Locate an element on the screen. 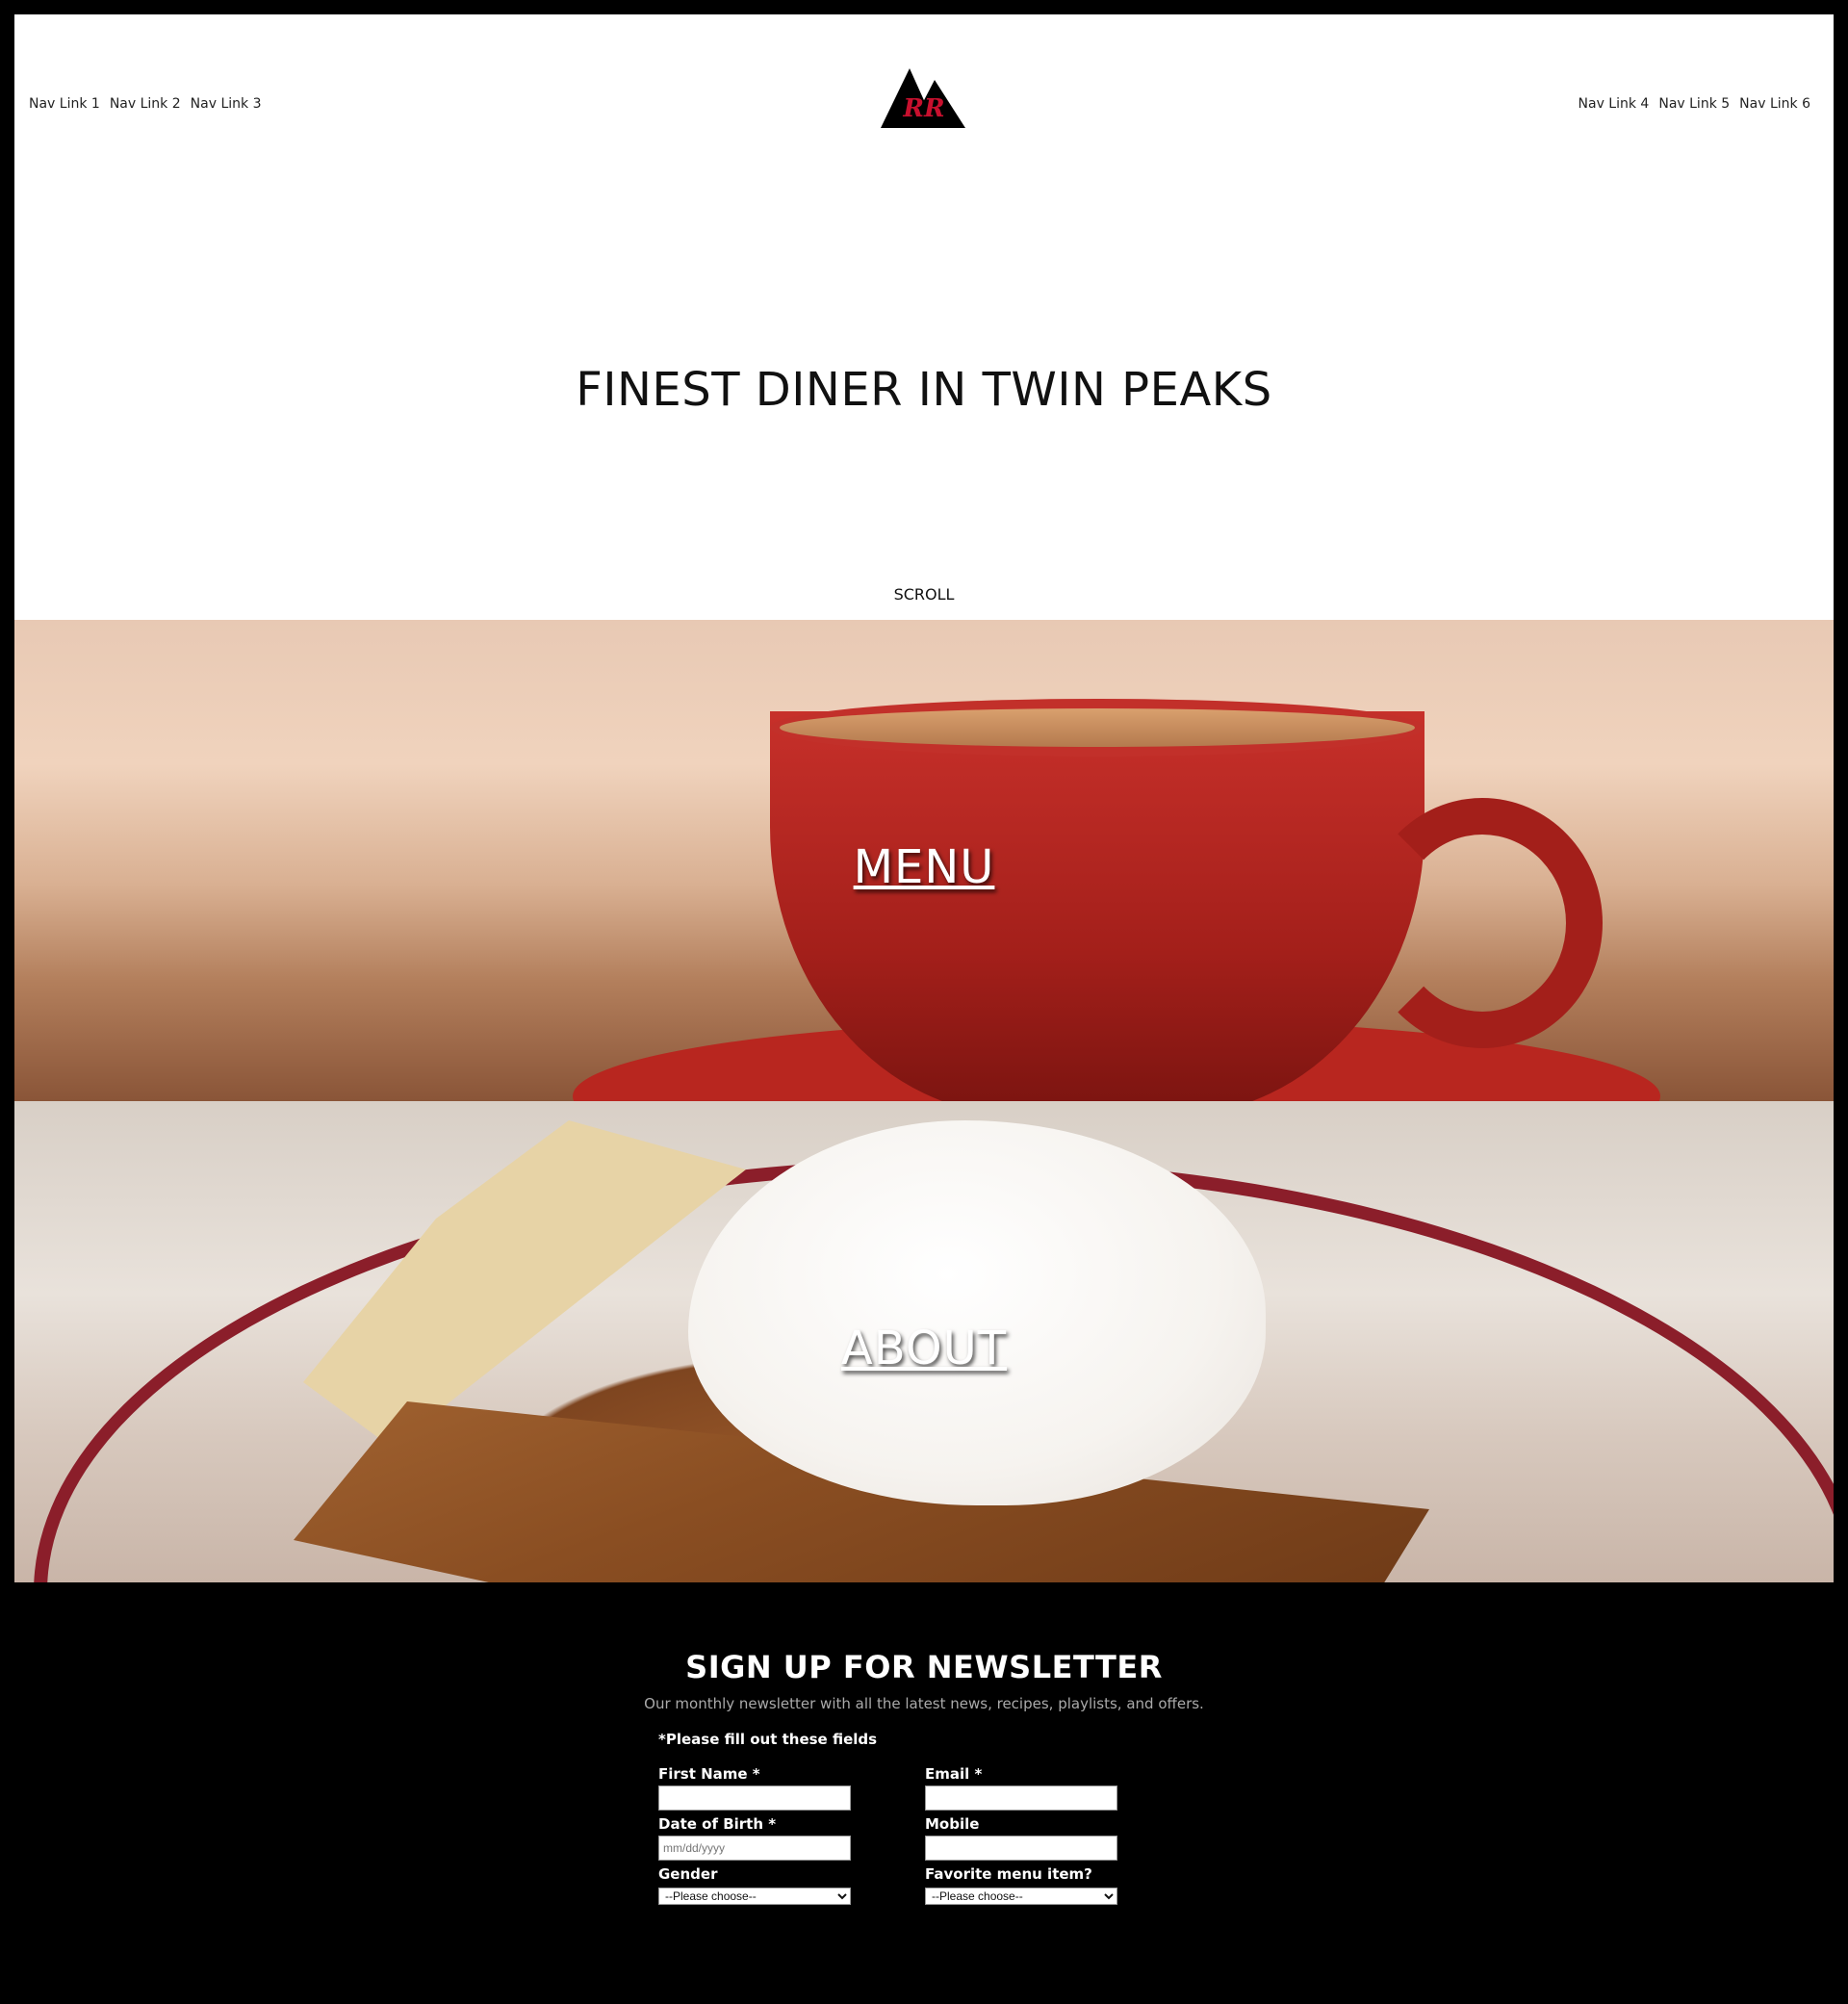 This screenshot has height=2004, width=1848. nav-link-6: Nav Link 6 is located at coordinates (1774, 104).